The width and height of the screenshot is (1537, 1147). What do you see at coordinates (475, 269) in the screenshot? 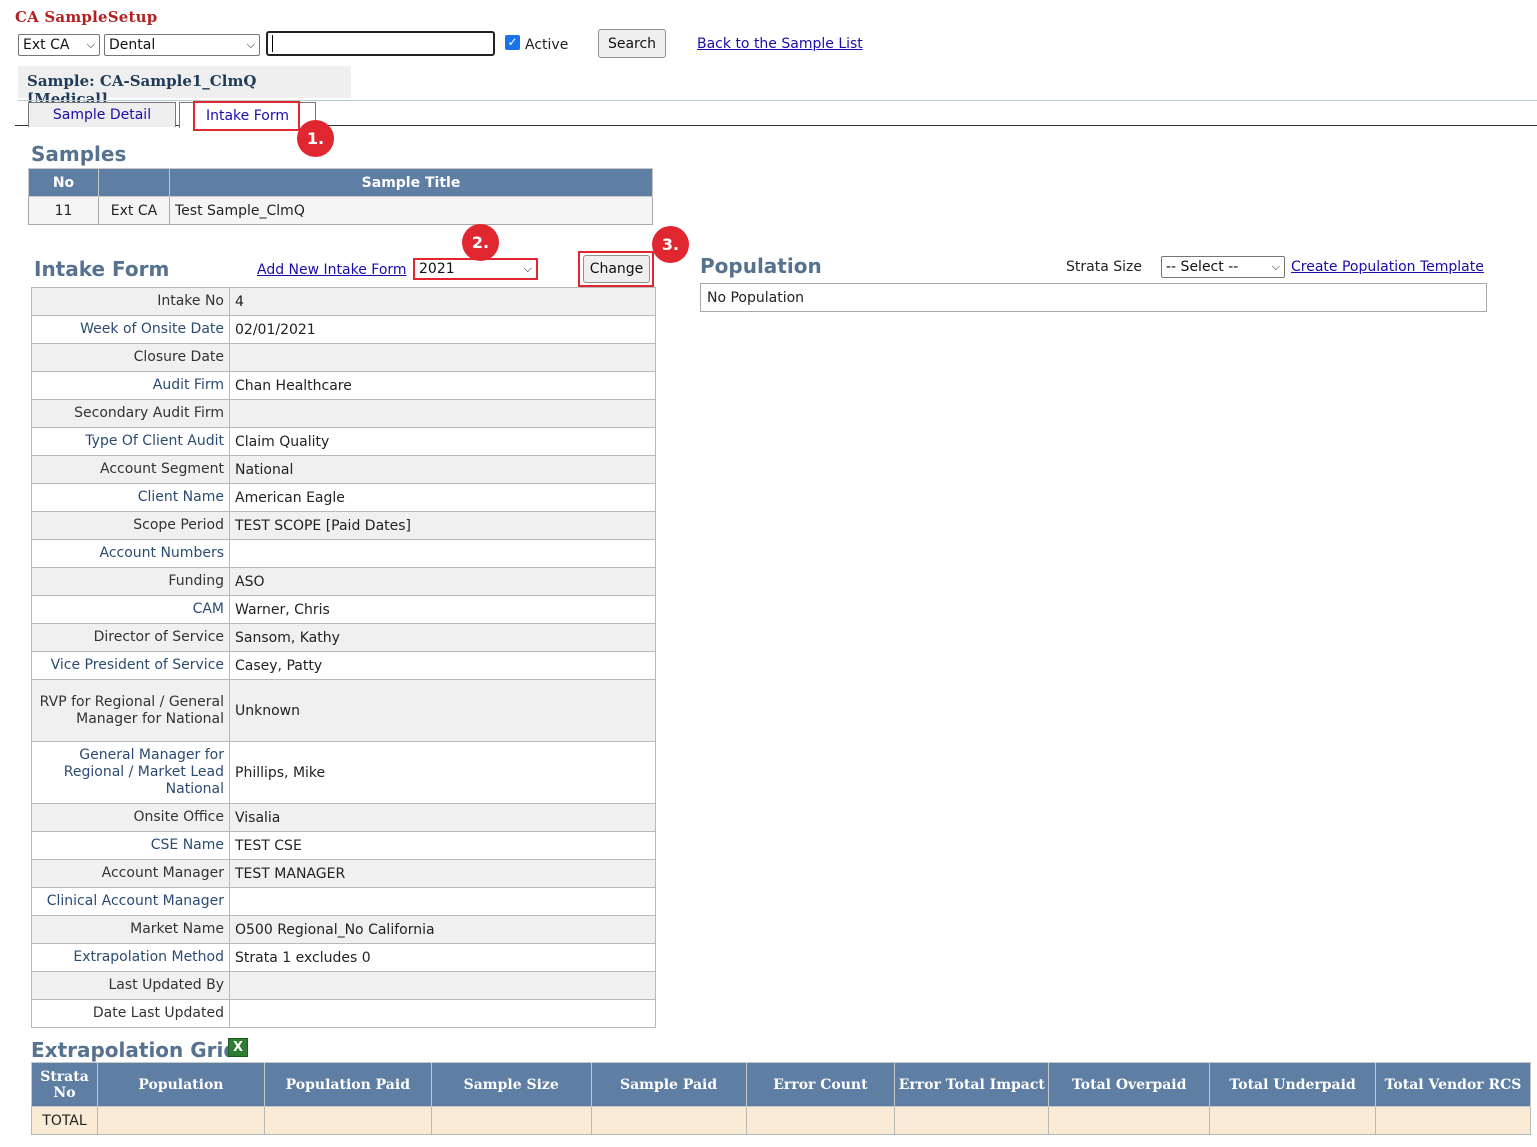
I see `intake-year-select: 2021 ⌵` at bounding box center [475, 269].